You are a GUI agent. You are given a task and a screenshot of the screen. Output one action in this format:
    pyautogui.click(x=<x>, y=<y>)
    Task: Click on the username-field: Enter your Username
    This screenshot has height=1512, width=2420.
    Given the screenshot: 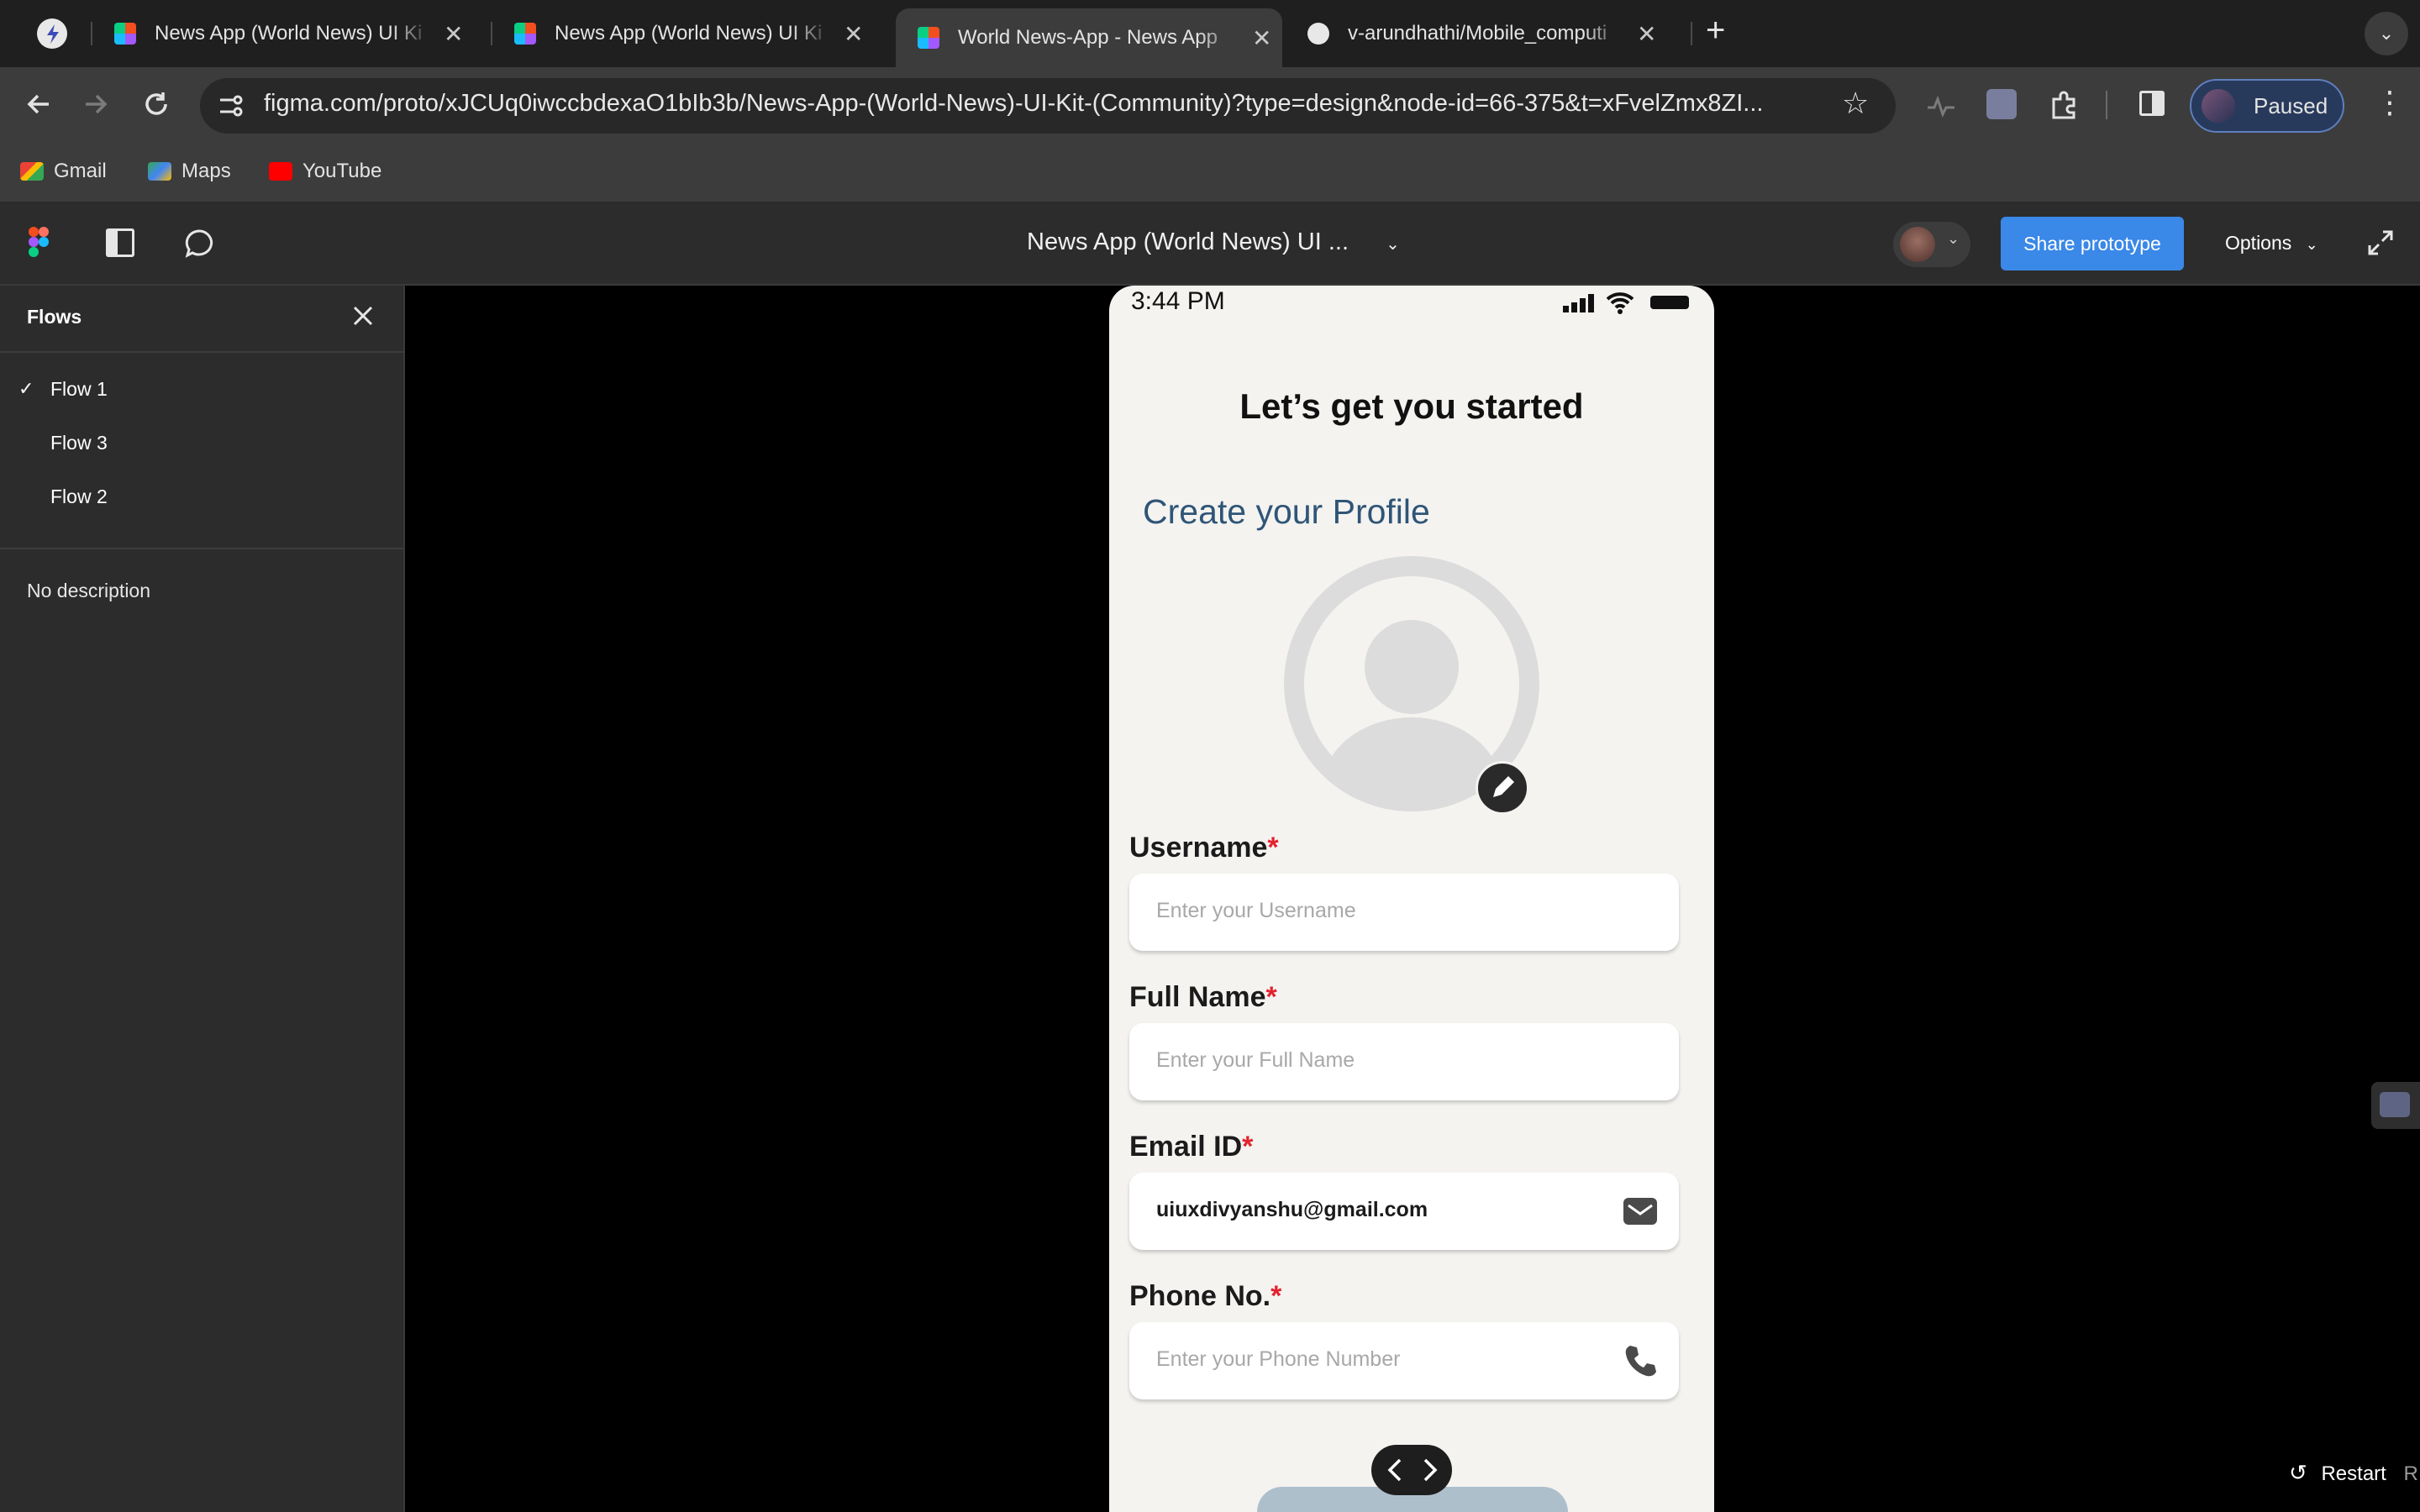 What is the action you would take?
    pyautogui.click(x=1404, y=912)
    